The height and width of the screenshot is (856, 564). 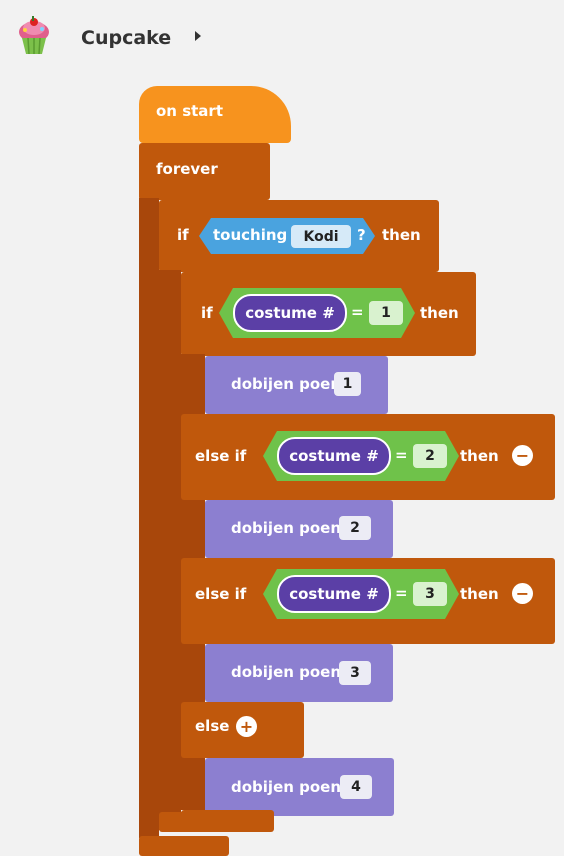 I want to click on else-block: else +, so click(x=242, y=730).